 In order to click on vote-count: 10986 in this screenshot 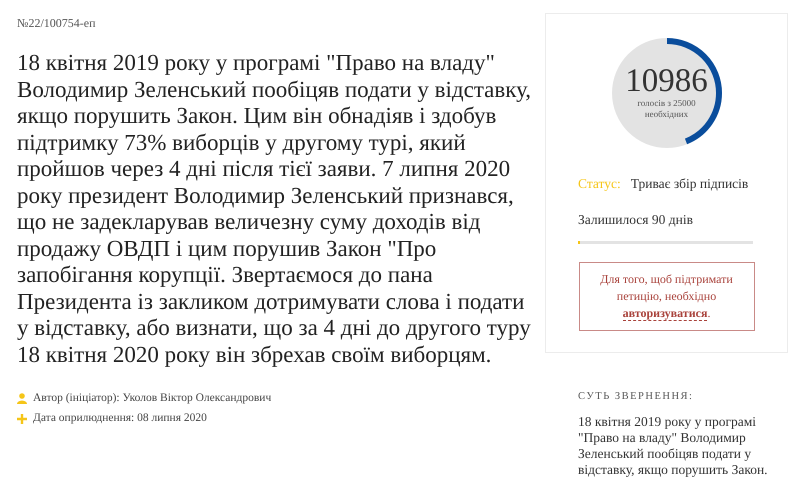, I will do `click(666, 81)`.